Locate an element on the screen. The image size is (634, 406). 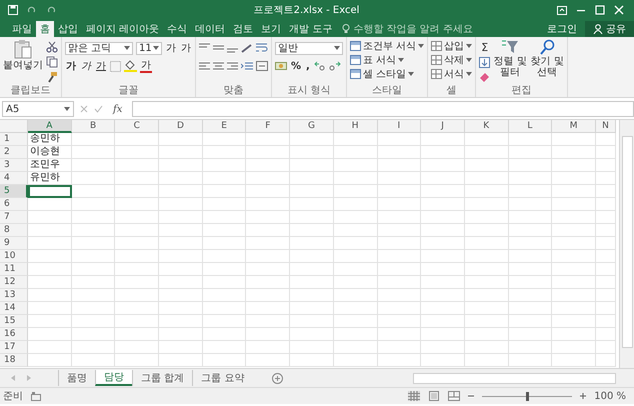
style-button: 셀 스타일 is located at coordinates (387, 73).